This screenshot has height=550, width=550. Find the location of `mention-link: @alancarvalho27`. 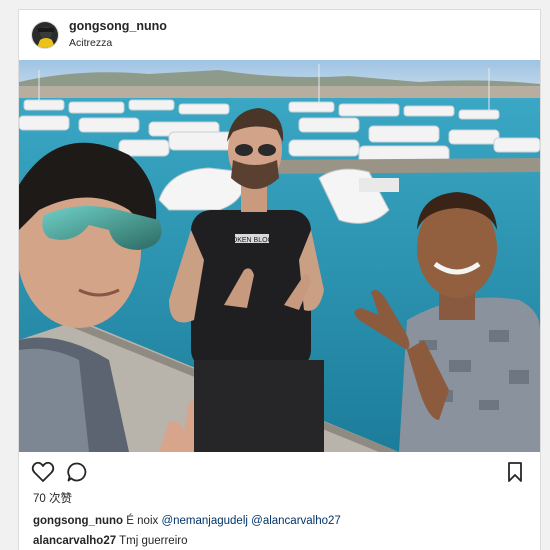

mention-link: @alancarvalho27 is located at coordinates (296, 521).